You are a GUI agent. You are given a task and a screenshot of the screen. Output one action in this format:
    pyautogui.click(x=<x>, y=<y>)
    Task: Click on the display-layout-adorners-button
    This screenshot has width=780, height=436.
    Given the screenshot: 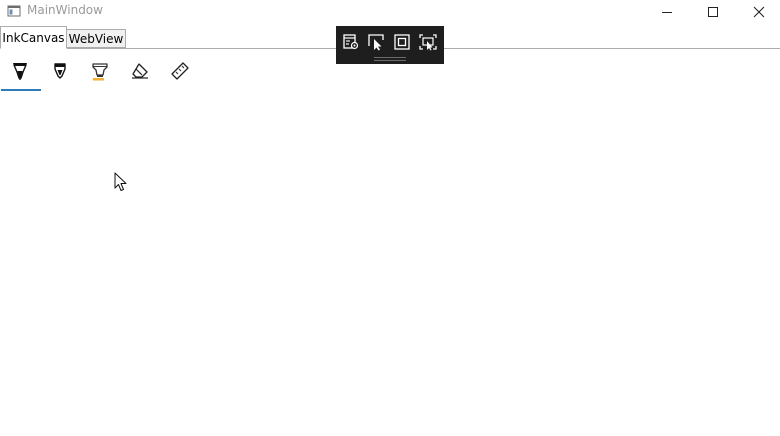 What is the action you would take?
    pyautogui.click(x=402, y=42)
    